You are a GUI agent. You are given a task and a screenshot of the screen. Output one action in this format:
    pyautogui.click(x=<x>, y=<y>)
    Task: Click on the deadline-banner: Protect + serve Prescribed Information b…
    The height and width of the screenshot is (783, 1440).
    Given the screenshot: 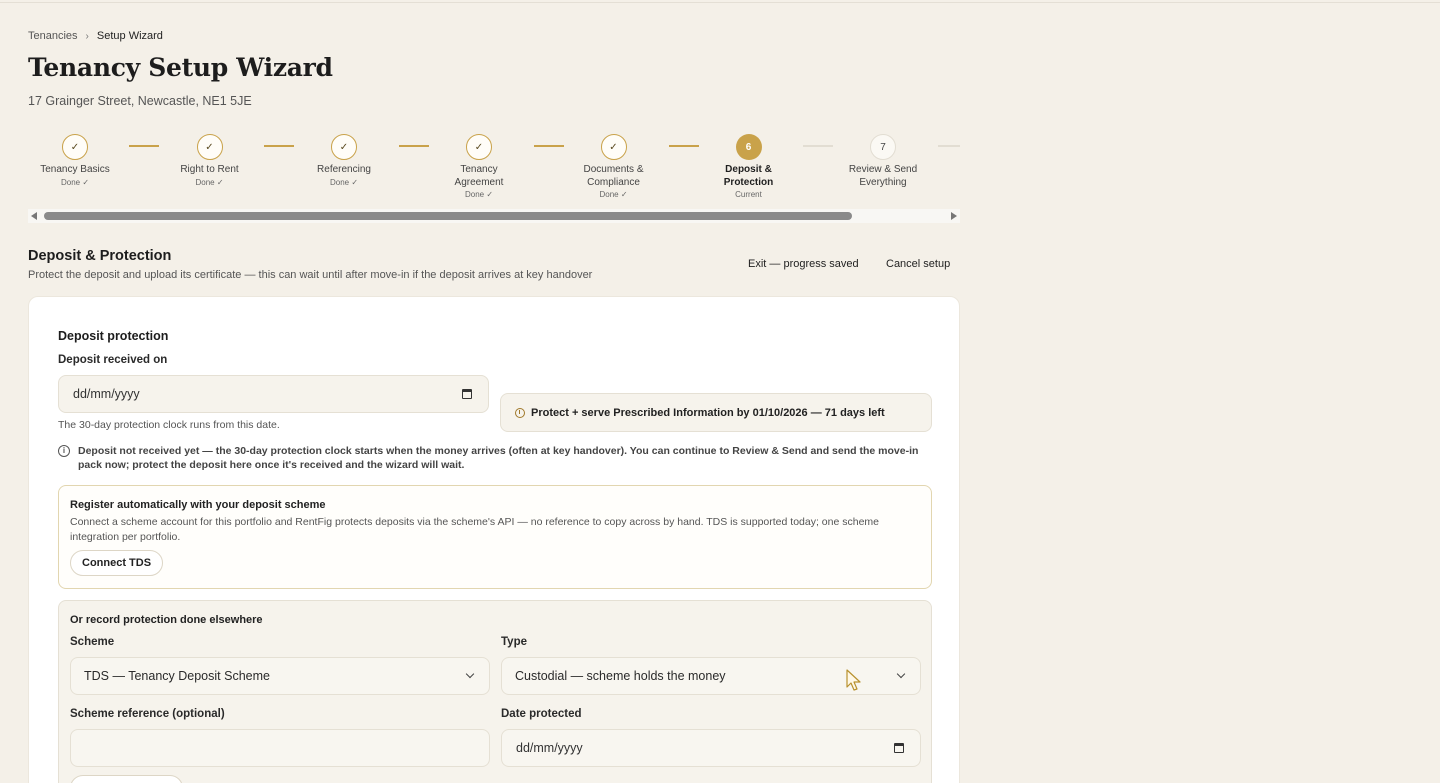 What is the action you would take?
    pyautogui.click(x=716, y=412)
    